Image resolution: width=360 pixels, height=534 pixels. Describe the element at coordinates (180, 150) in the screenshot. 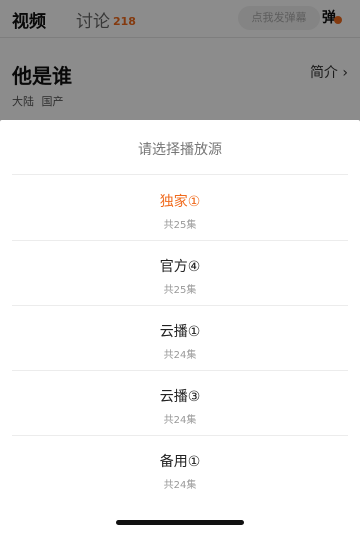

I see `sheet-title: 请选择播放源` at that location.